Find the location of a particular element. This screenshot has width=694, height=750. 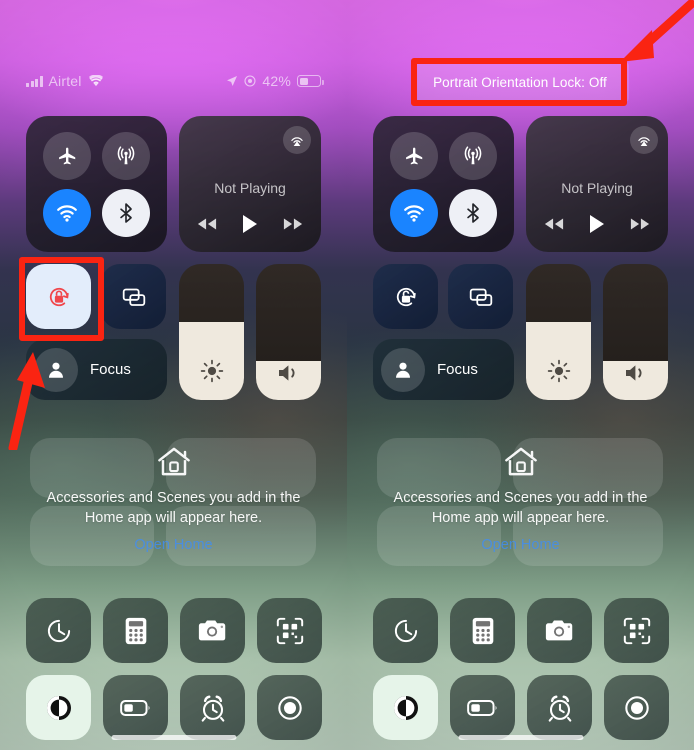

battery-icon is located at coordinates (310, 81).